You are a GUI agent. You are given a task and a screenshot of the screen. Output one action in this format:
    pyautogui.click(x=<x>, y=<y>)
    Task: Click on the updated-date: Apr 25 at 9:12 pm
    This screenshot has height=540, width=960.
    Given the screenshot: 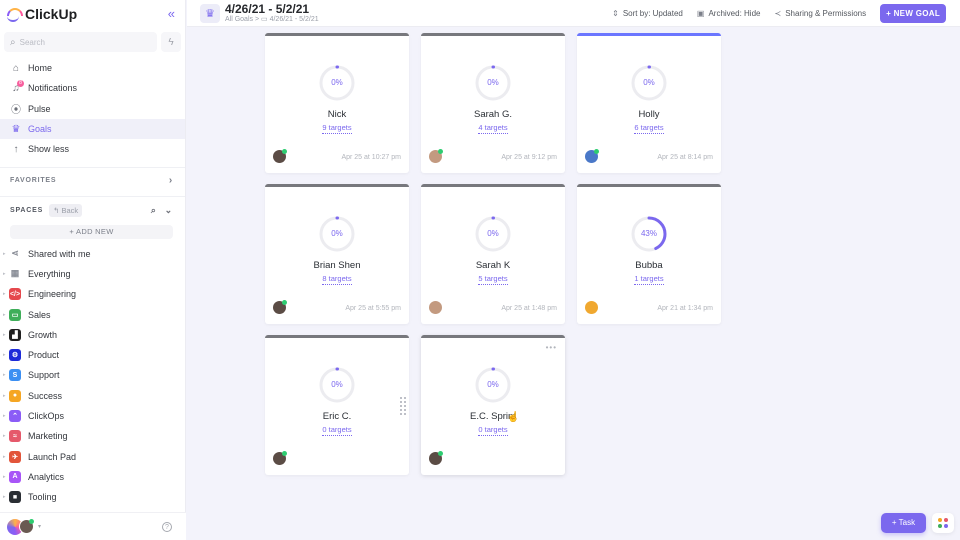 What is the action you would take?
    pyautogui.click(x=529, y=157)
    